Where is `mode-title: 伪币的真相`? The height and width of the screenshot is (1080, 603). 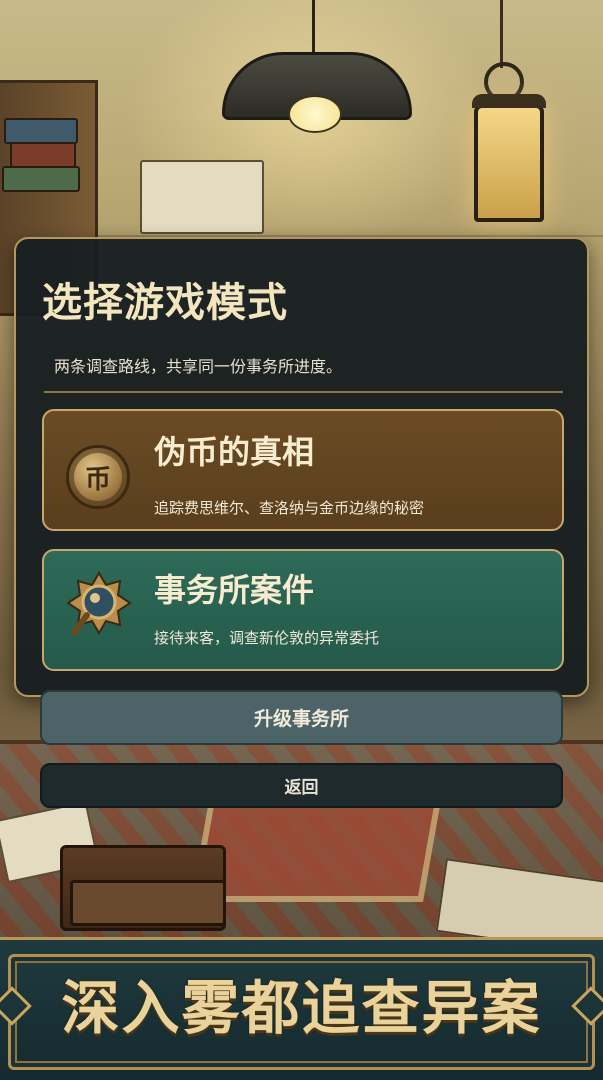
mode-title: 伪币的真相 is located at coordinates (234, 452).